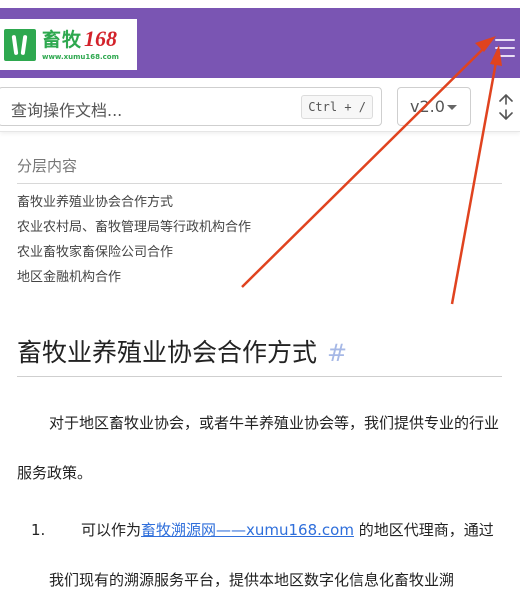 This screenshot has height=614, width=520. Describe the element at coordinates (20, 44) in the screenshot. I see `logo-mark-icon` at that location.